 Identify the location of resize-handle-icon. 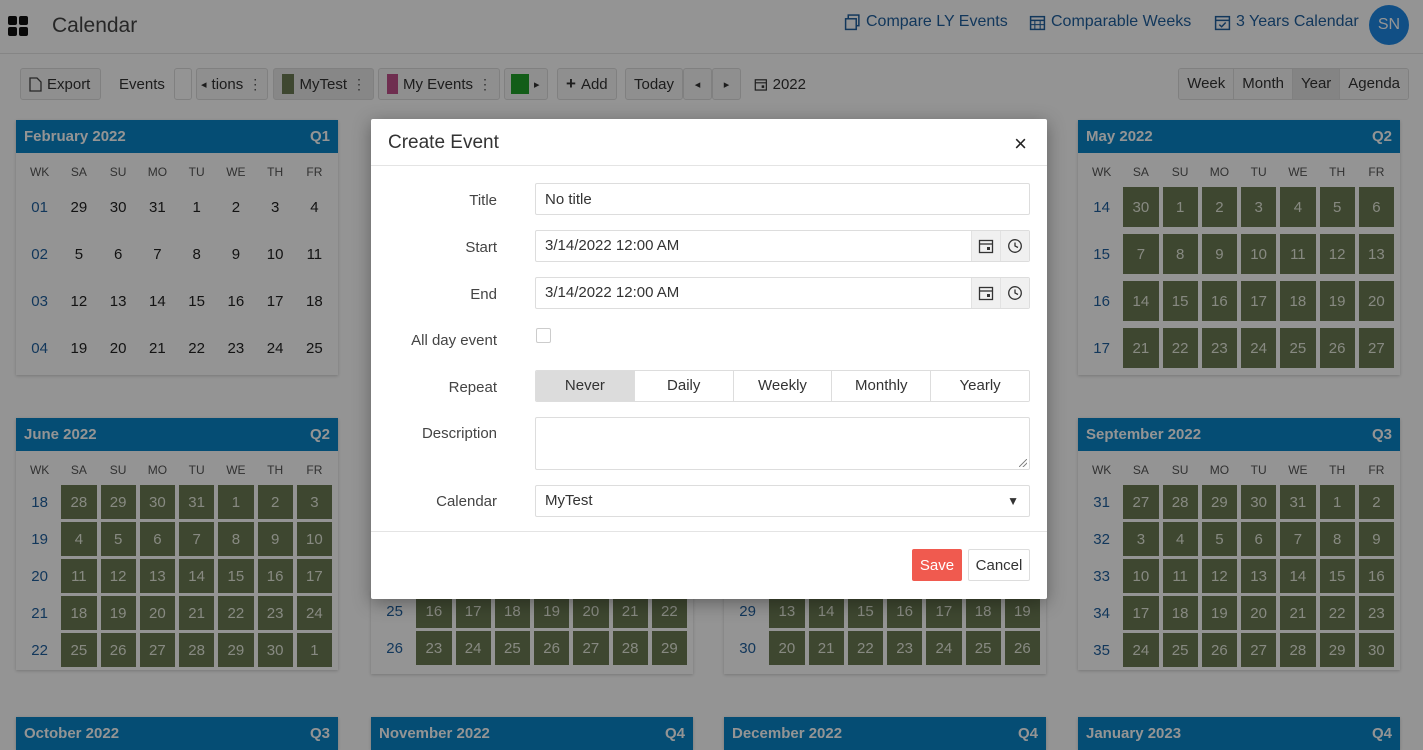
(1023, 463).